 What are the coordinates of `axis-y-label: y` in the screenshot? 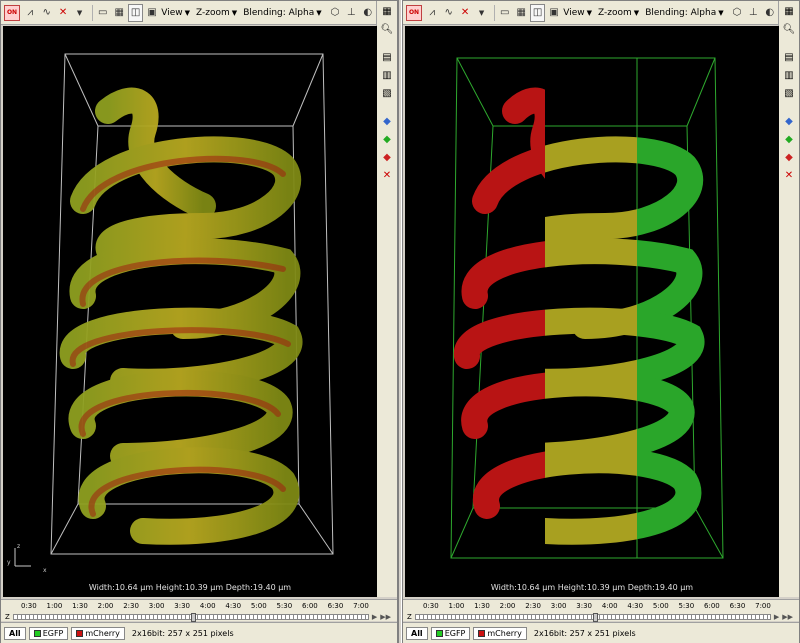 It's located at (9, 562).